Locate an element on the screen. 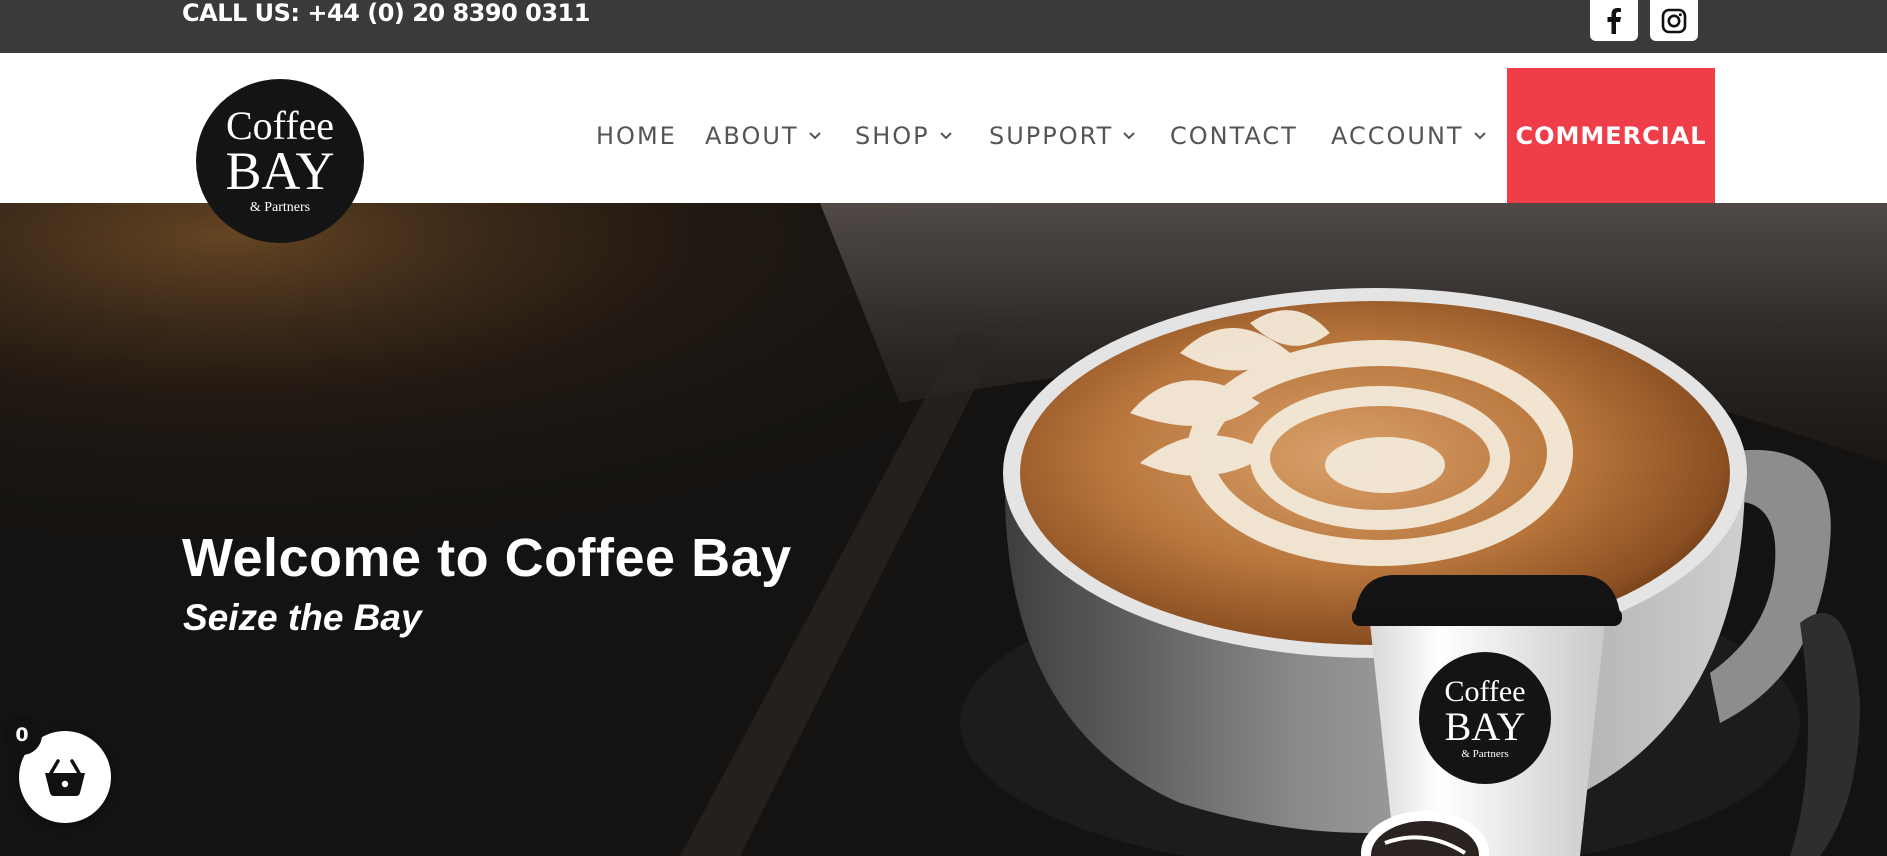 The height and width of the screenshot is (856, 1887). logo-text-bay: BAY is located at coordinates (279, 171).